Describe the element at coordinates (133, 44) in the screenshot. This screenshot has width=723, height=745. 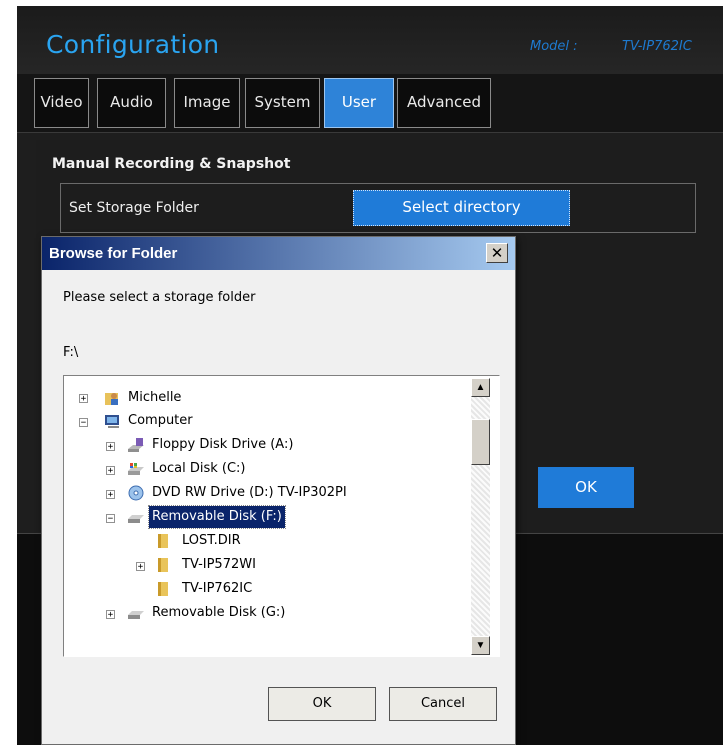
I see `page-title: Configuration` at that location.